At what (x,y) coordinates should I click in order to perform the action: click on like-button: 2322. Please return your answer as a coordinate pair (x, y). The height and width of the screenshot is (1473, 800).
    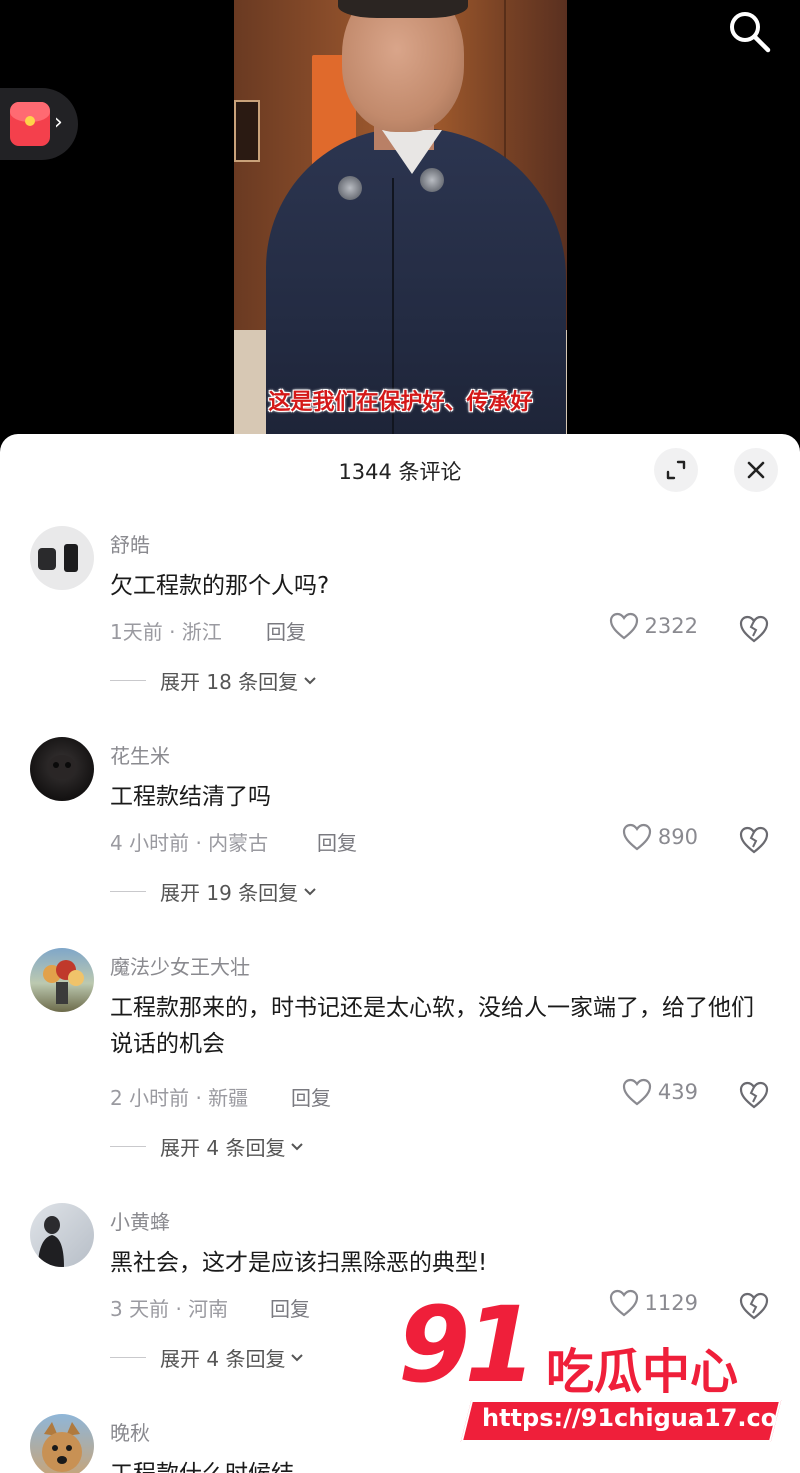
    Looking at the image, I should click on (653, 626).